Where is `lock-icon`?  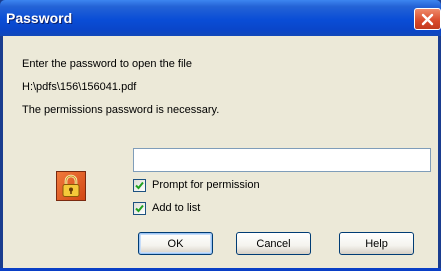 lock-icon is located at coordinates (71, 186).